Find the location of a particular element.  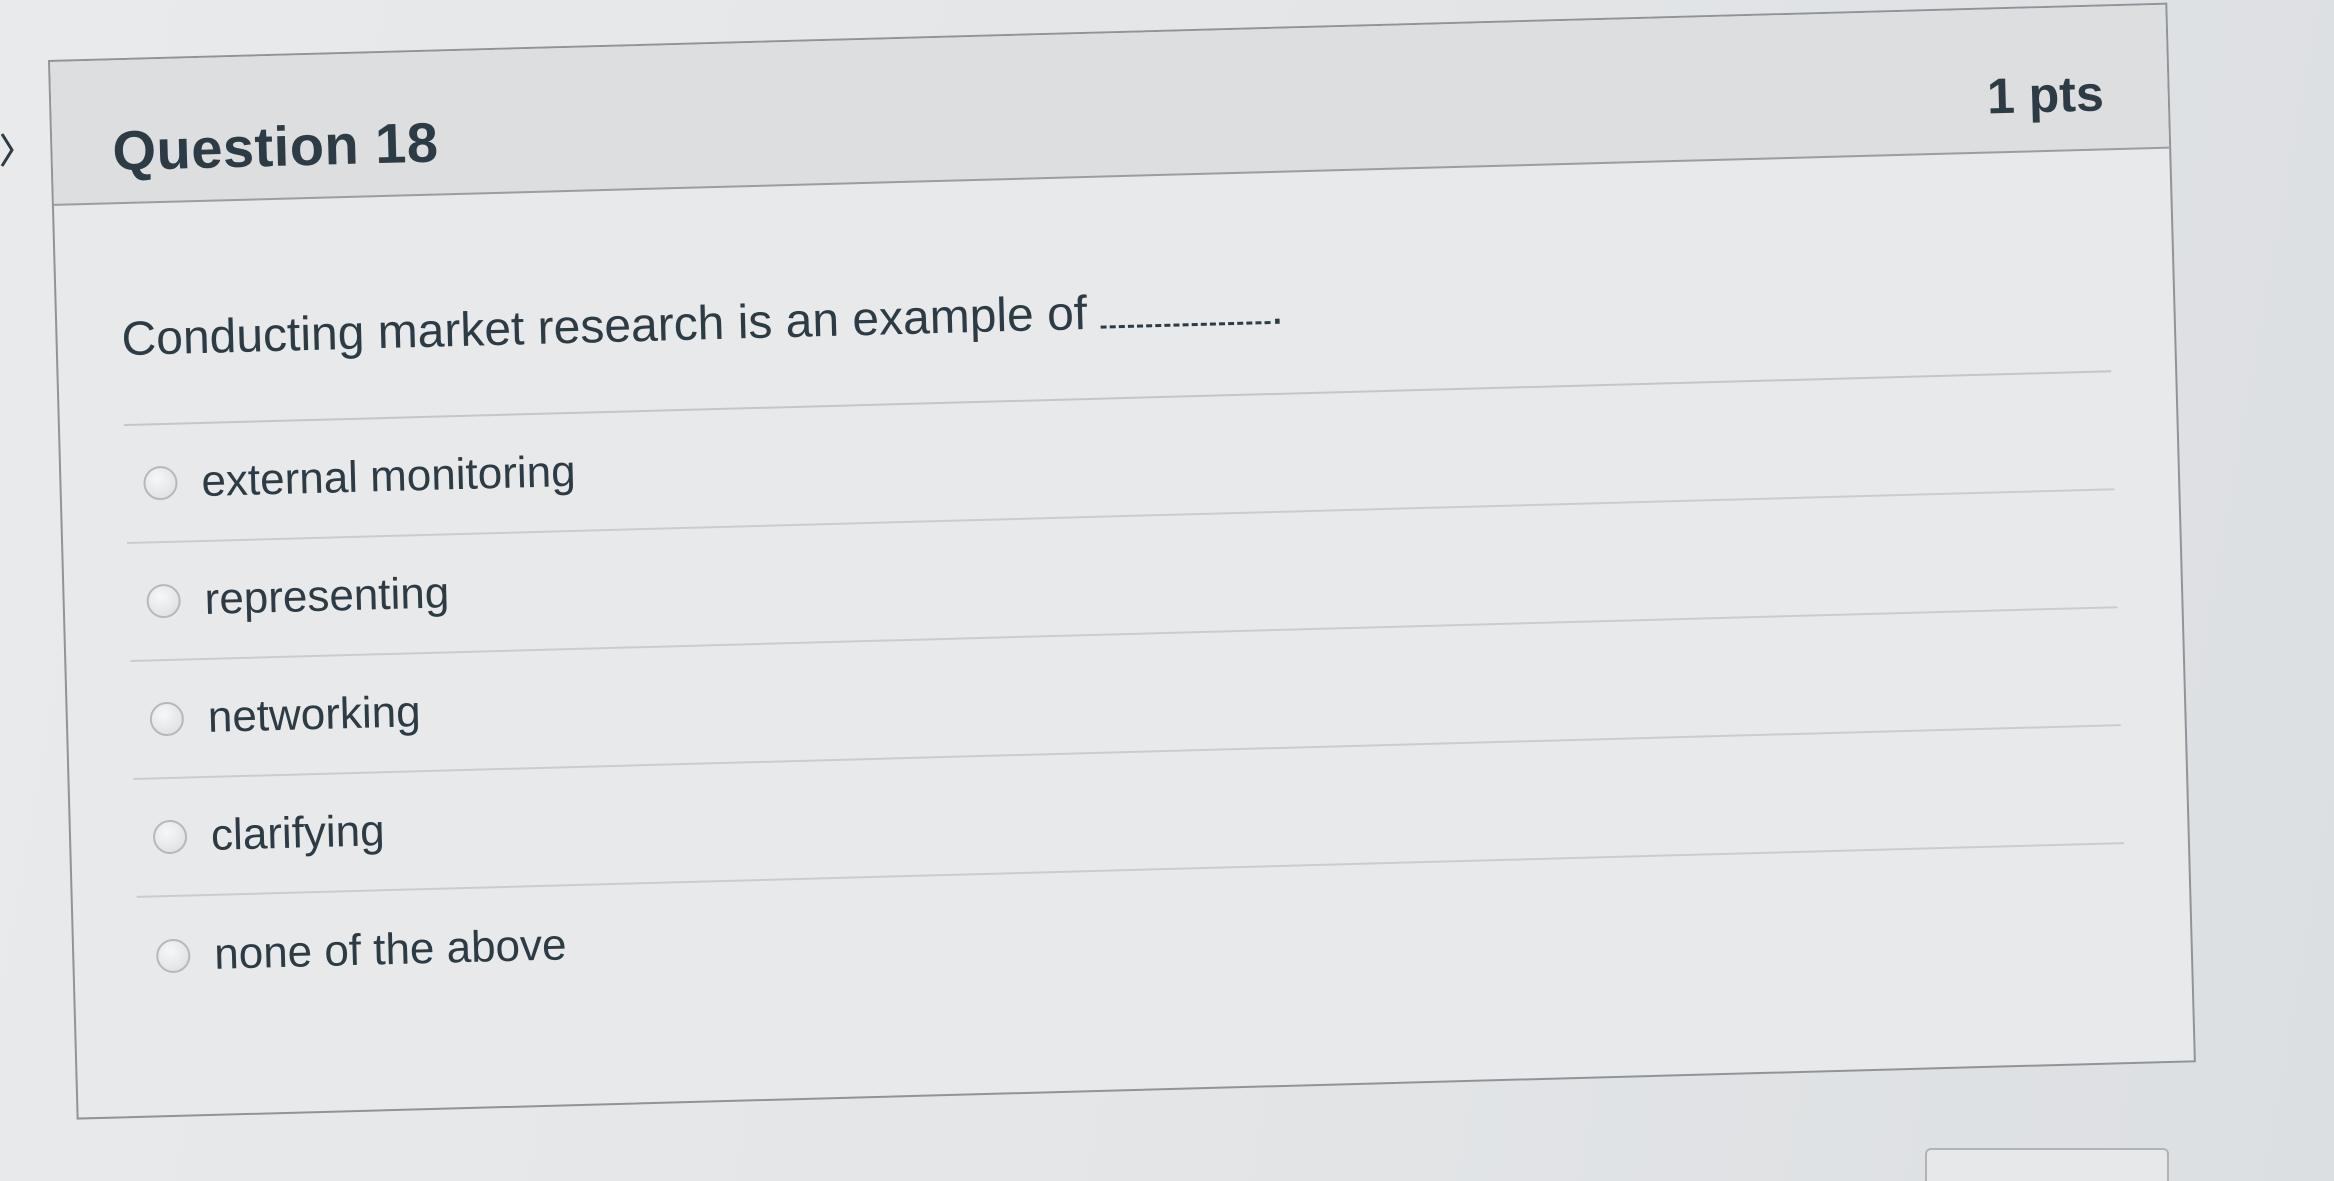

next-button is located at coordinates (2047, 1164).